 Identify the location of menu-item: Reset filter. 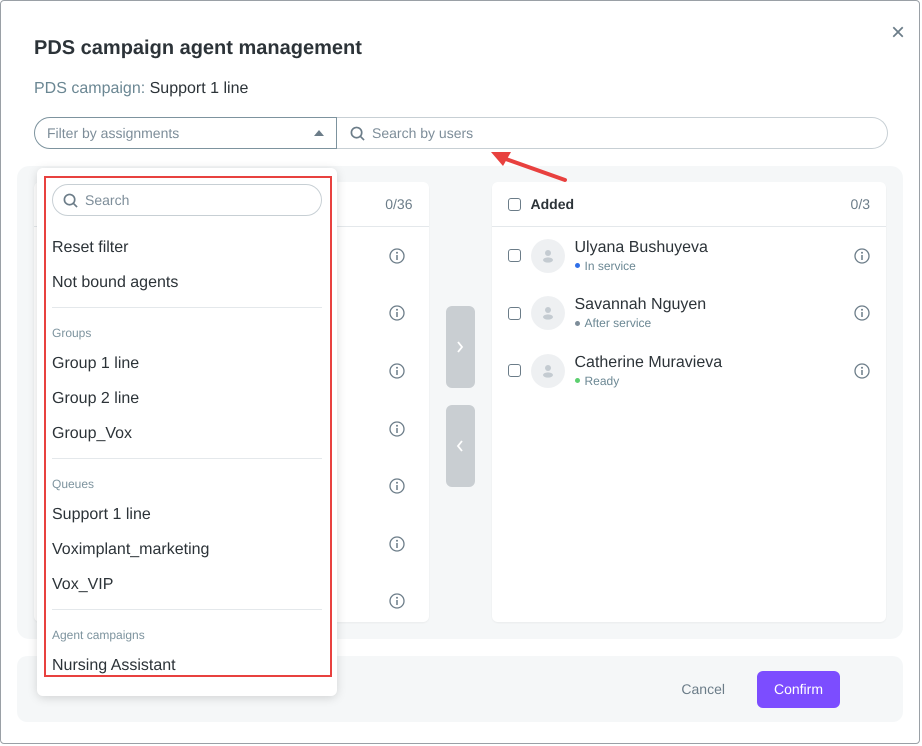
(187, 247).